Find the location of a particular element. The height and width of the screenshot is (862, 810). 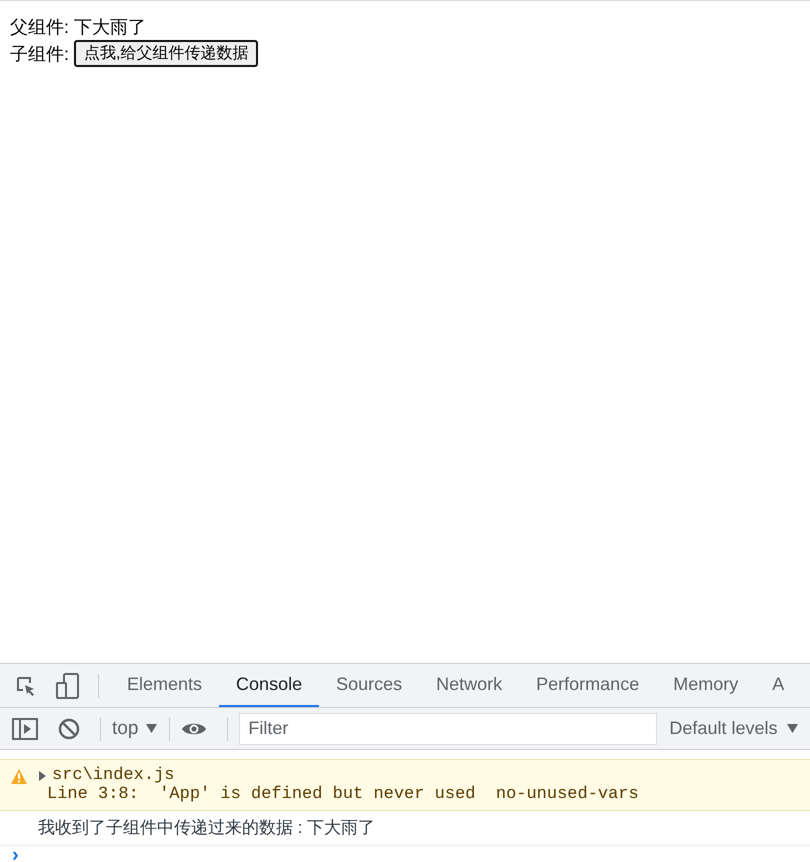

filter-field: Filter is located at coordinates (448, 728).